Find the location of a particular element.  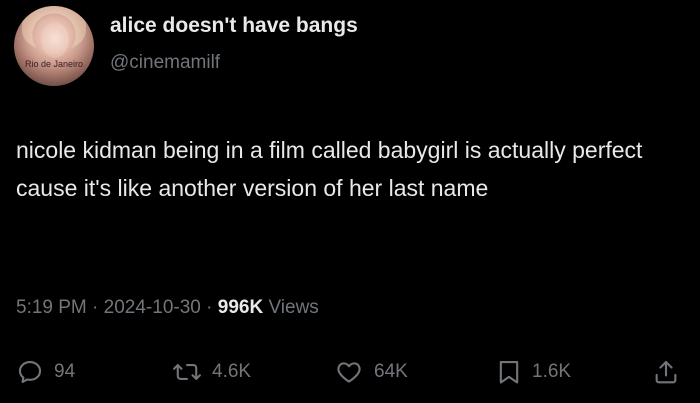

bookmark-count: 1.6K is located at coordinates (552, 371).